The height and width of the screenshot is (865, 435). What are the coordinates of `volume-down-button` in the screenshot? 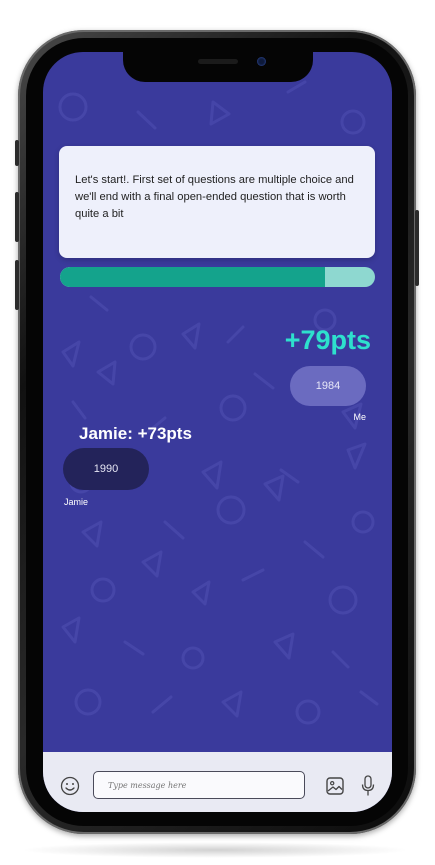 It's located at (17, 285).